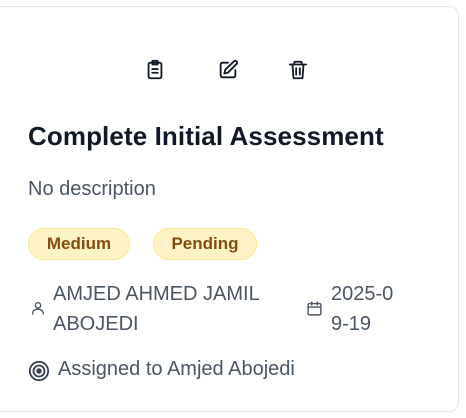 Image resolution: width=466 pixels, height=418 pixels. I want to click on trash-icon, so click(298, 70).